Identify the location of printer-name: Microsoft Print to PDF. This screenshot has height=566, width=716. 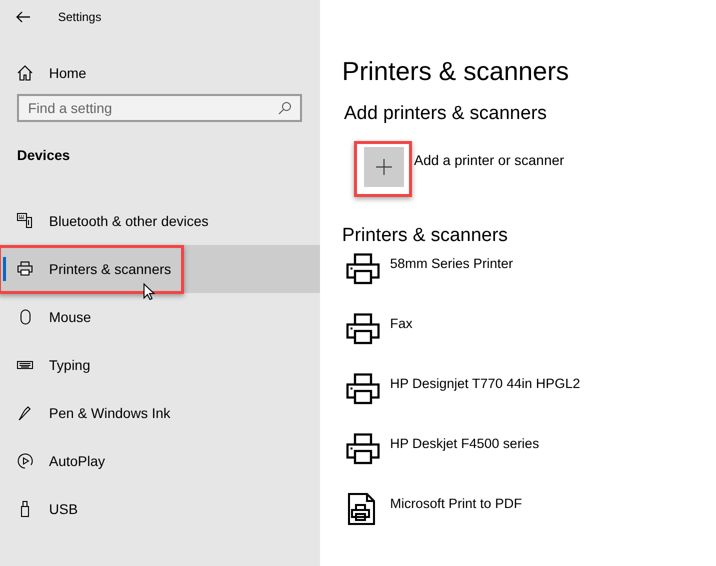
(456, 503).